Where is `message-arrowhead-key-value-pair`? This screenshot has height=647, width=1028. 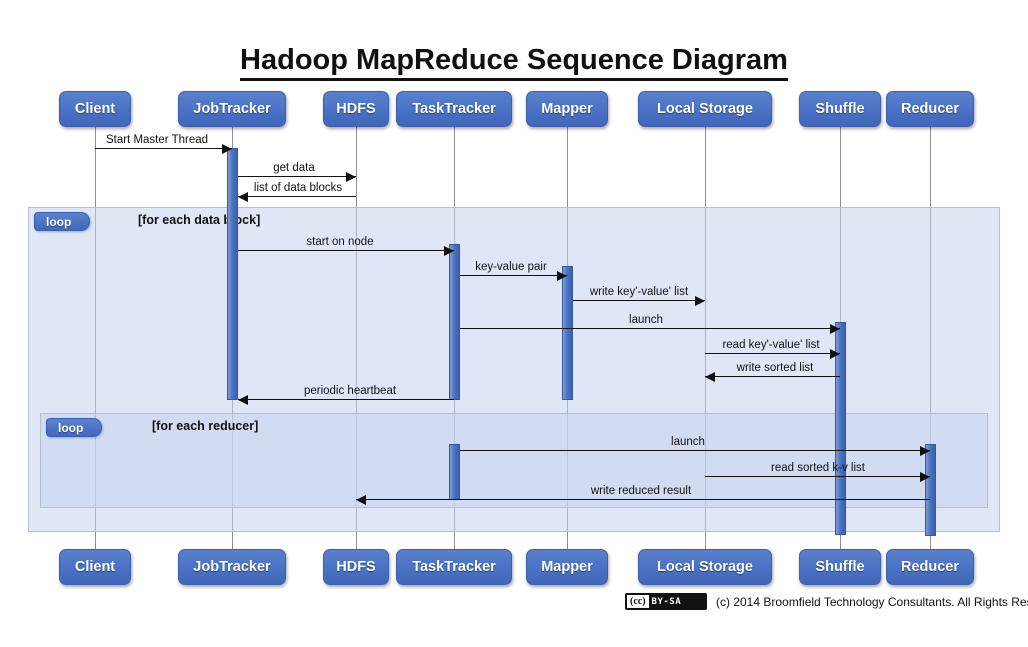 message-arrowhead-key-value-pair is located at coordinates (562, 276).